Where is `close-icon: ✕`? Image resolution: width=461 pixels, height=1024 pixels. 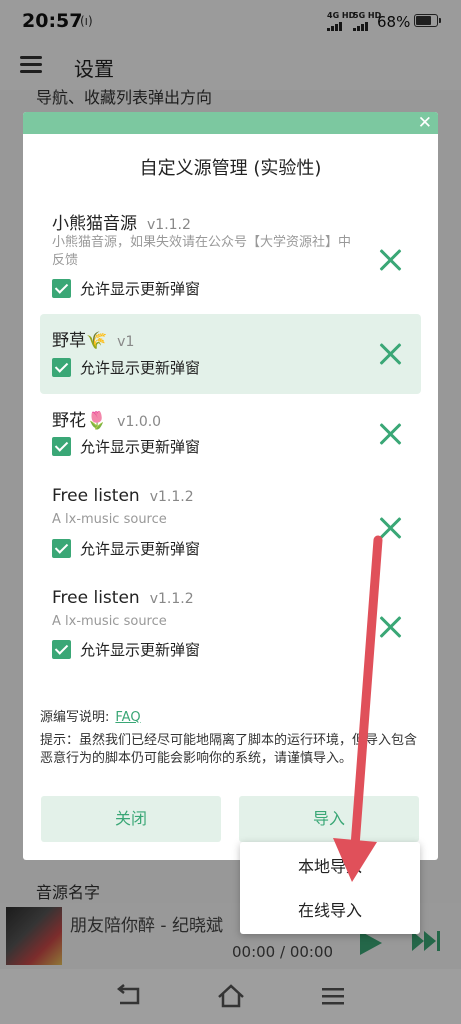
close-icon: ✕ is located at coordinates (425, 123).